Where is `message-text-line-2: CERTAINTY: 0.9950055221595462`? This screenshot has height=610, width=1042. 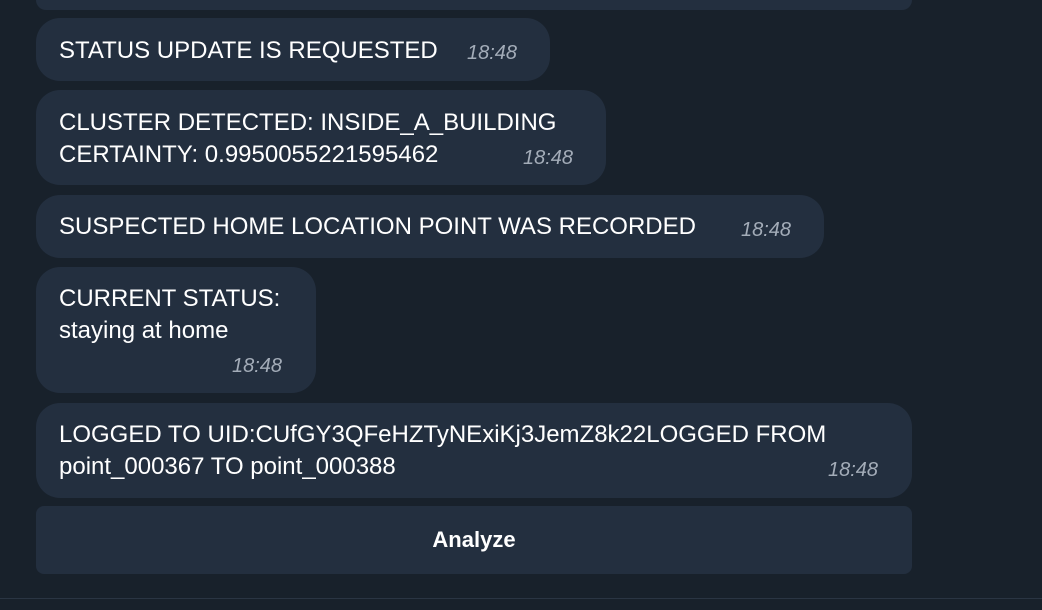
message-text-line-2: CERTAINTY: 0.9950055221595462 is located at coordinates (249, 154).